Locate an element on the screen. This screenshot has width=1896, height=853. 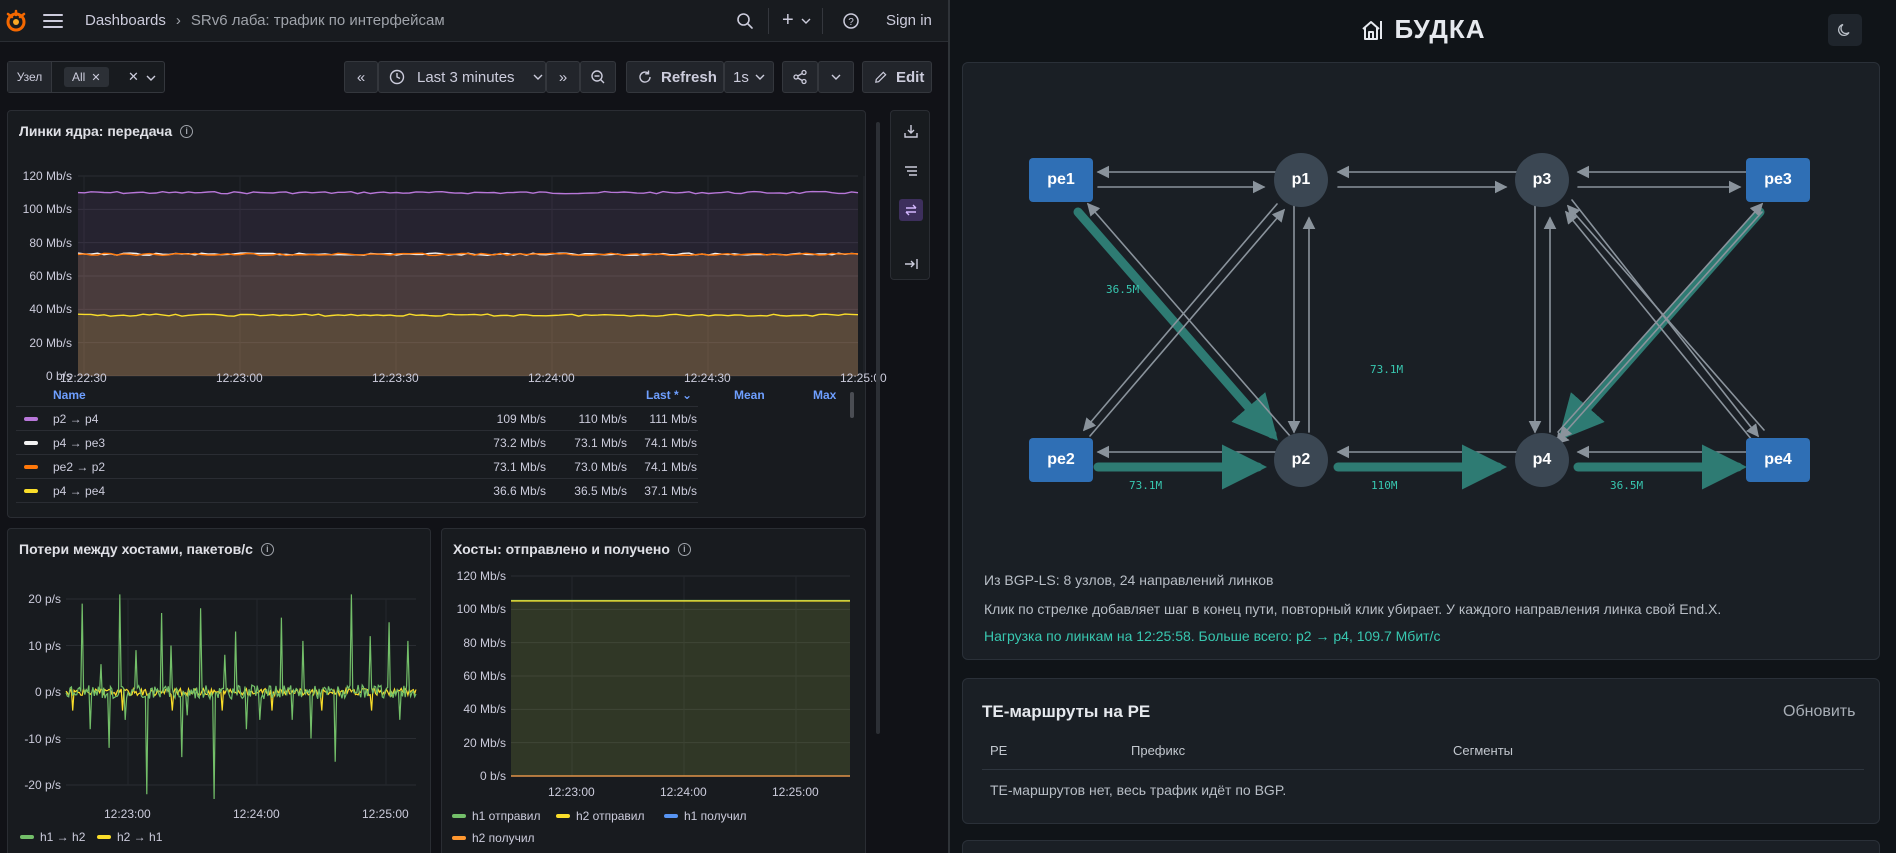
node-pe4: pe4 is located at coordinates (1778, 460).